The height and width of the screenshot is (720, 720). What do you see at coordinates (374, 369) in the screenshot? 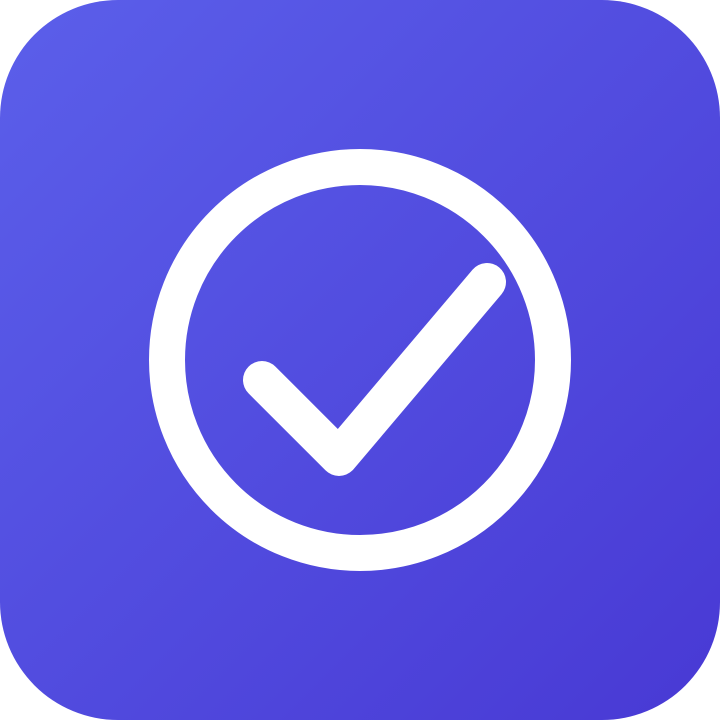
I see `checkmark-stroke` at bounding box center [374, 369].